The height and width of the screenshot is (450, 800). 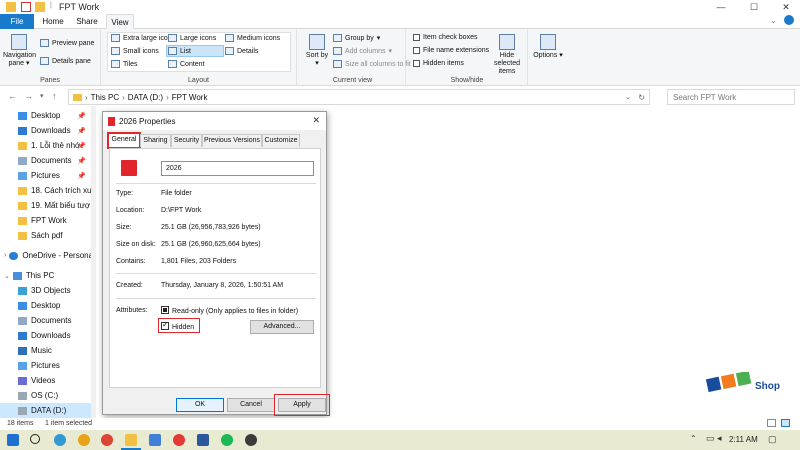 I want to click on sidebar-item-downloads: Downloads 📌, so click(x=48, y=130).